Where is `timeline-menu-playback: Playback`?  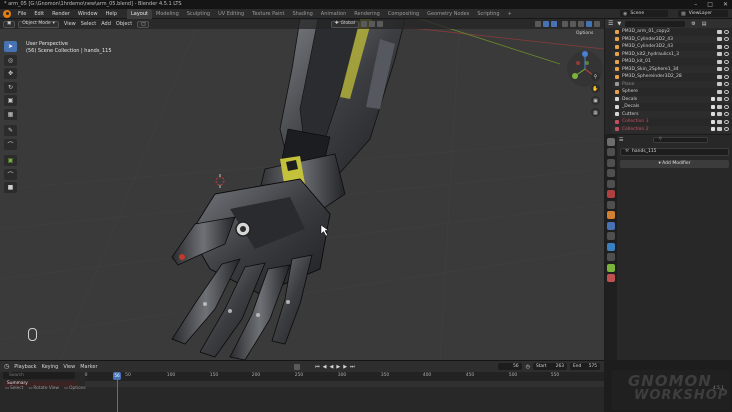 timeline-menu-playback: Playback is located at coordinates (25, 367).